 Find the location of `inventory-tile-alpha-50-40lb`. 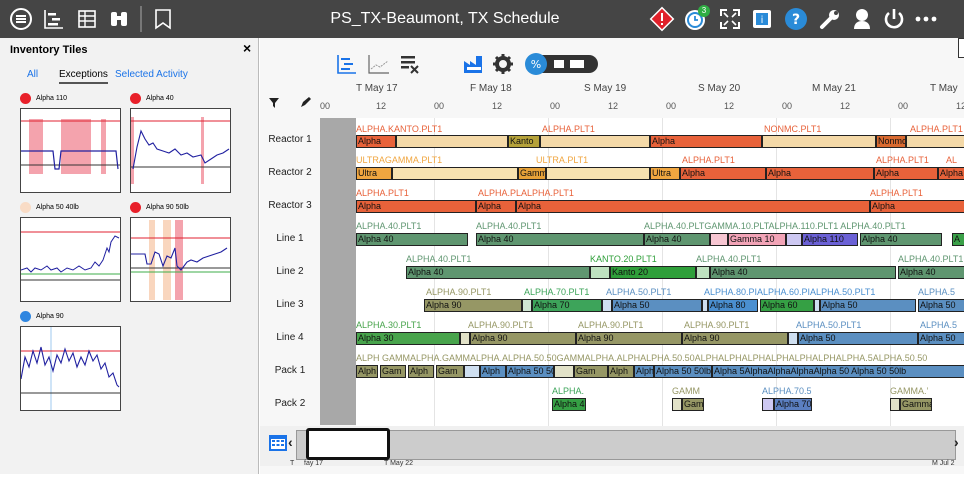

inventory-tile-alpha-50-40lb is located at coordinates (70, 259).